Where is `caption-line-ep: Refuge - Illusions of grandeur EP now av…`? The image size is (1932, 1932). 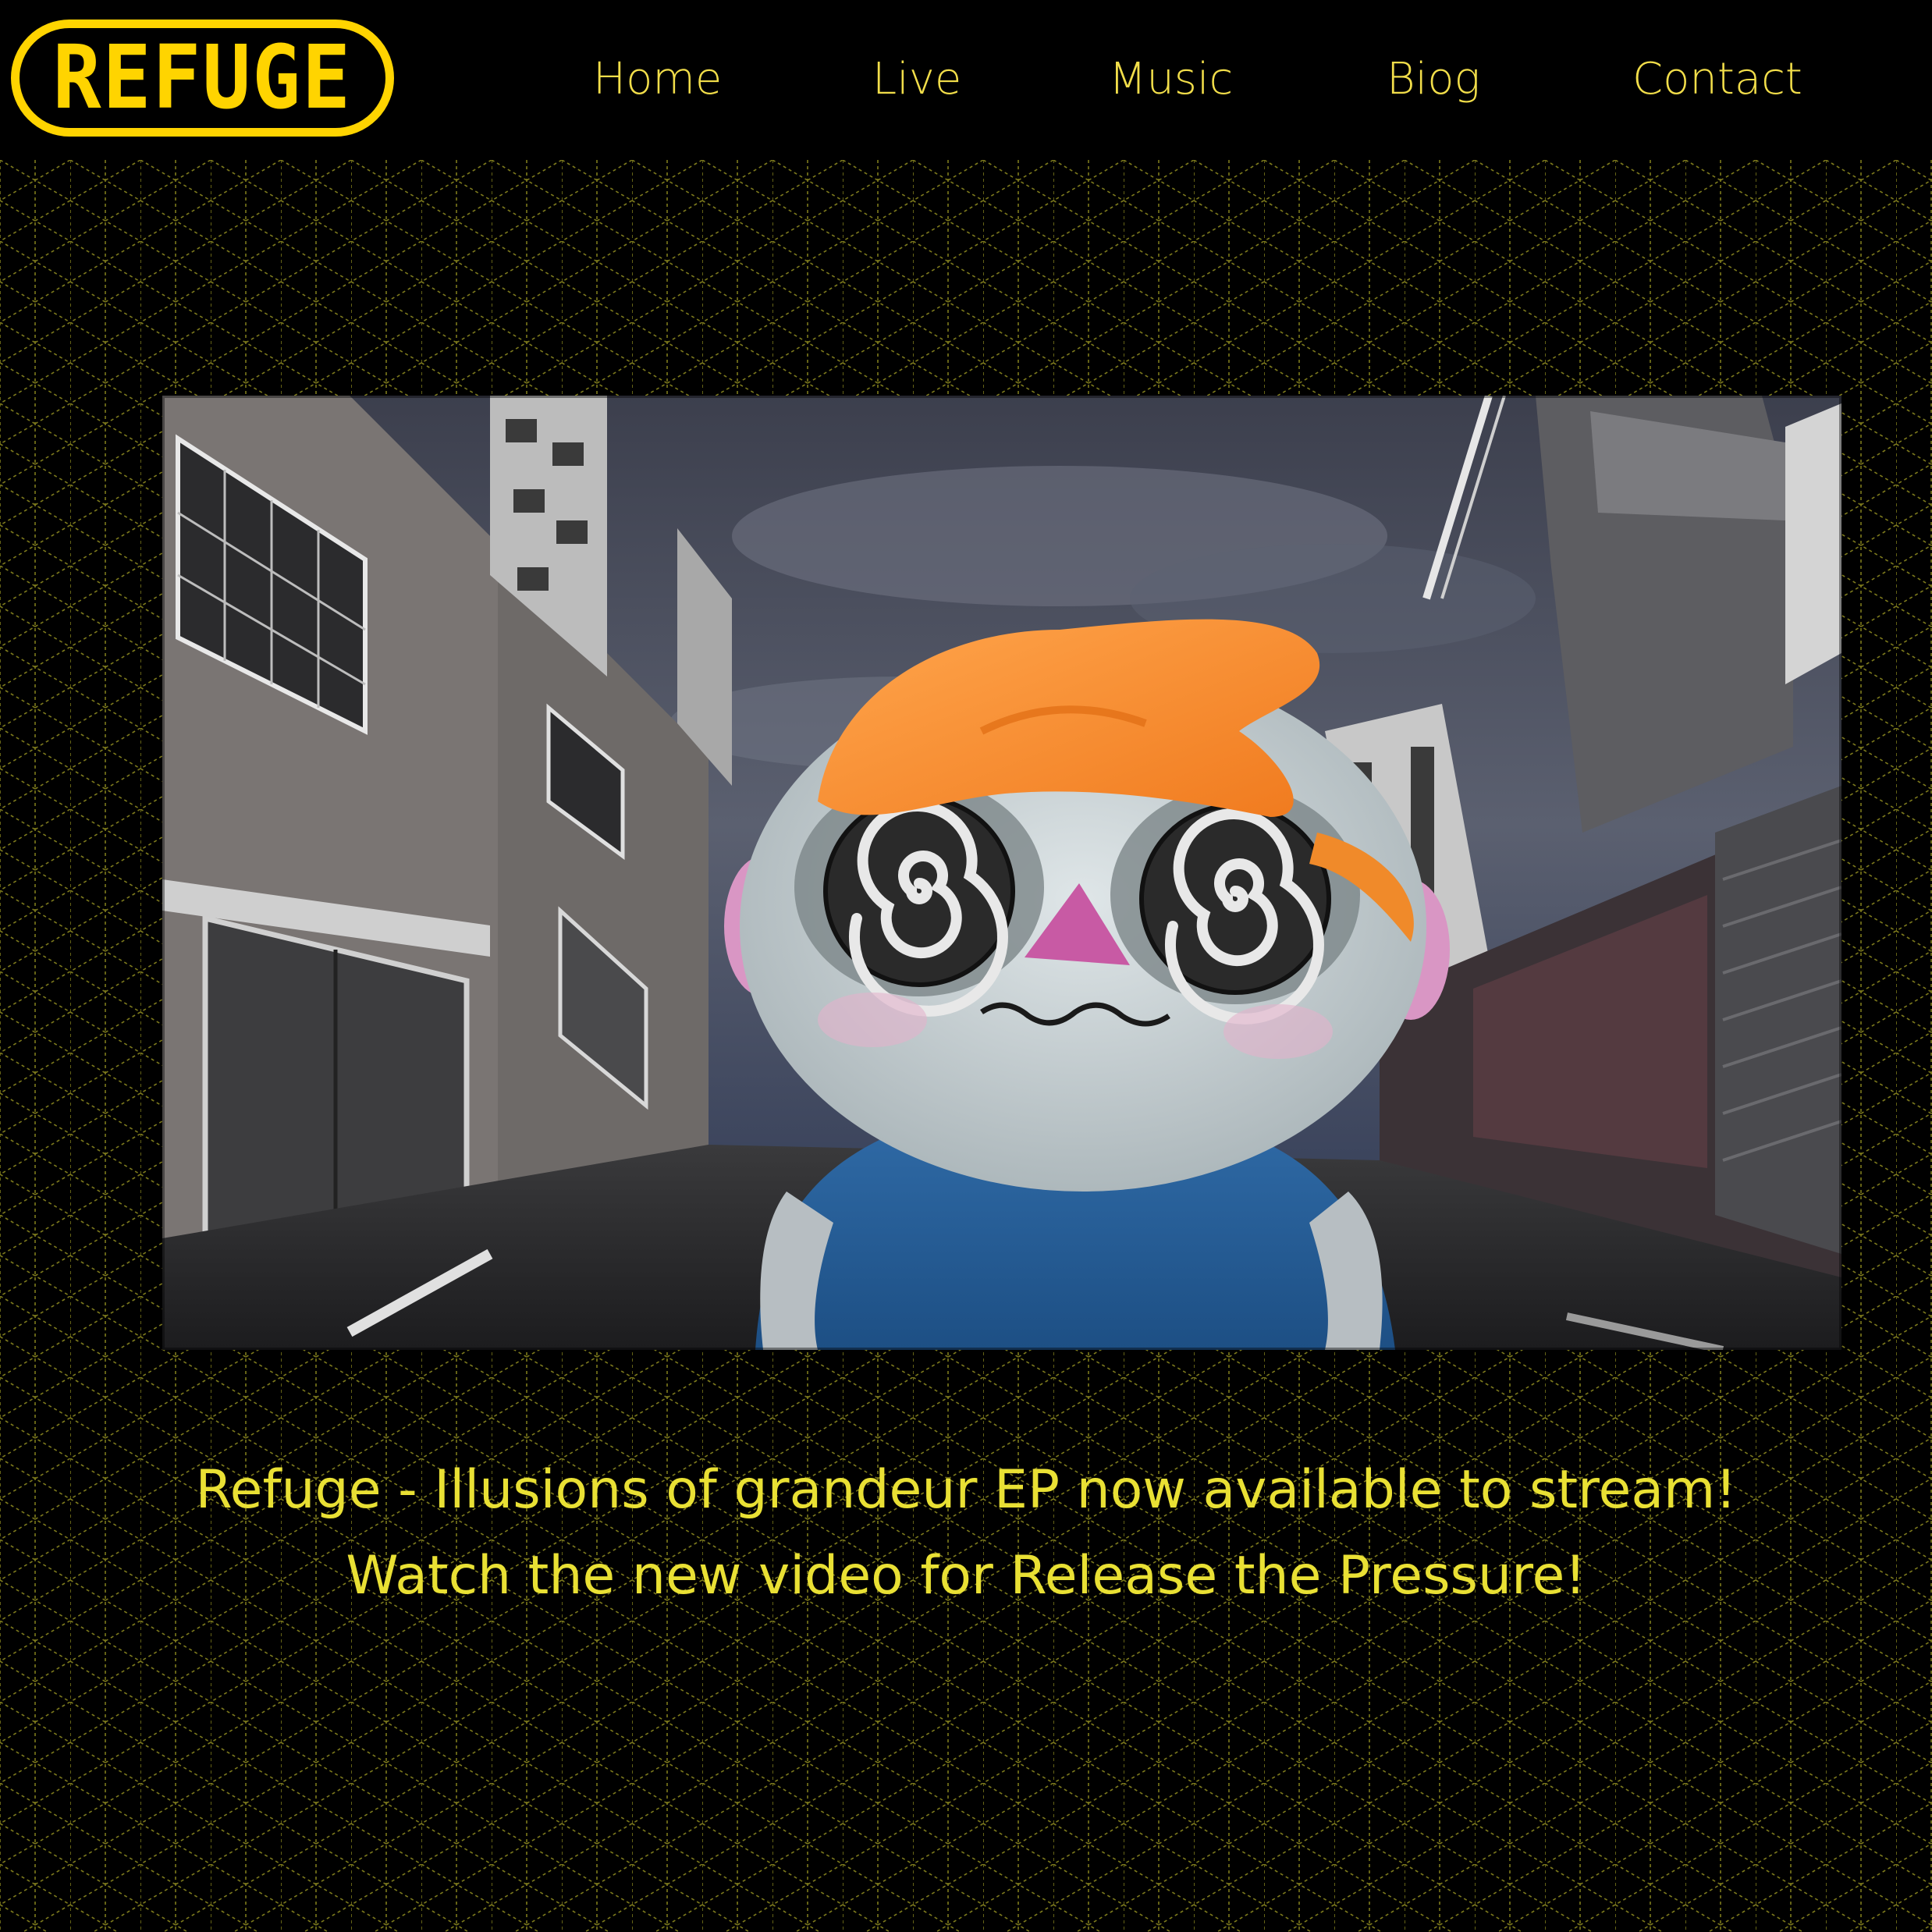 caption-line-ep: Refuge - Illusions of grandeur EP now av… is located at coordinates (966, 1490).